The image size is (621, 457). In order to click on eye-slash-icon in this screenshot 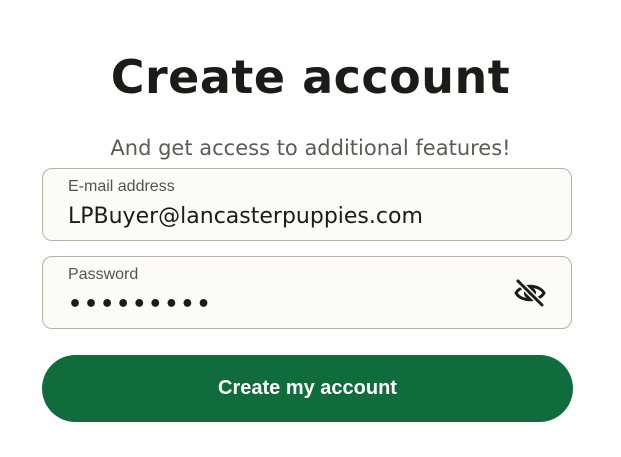, I will do `click(530, 293)`.